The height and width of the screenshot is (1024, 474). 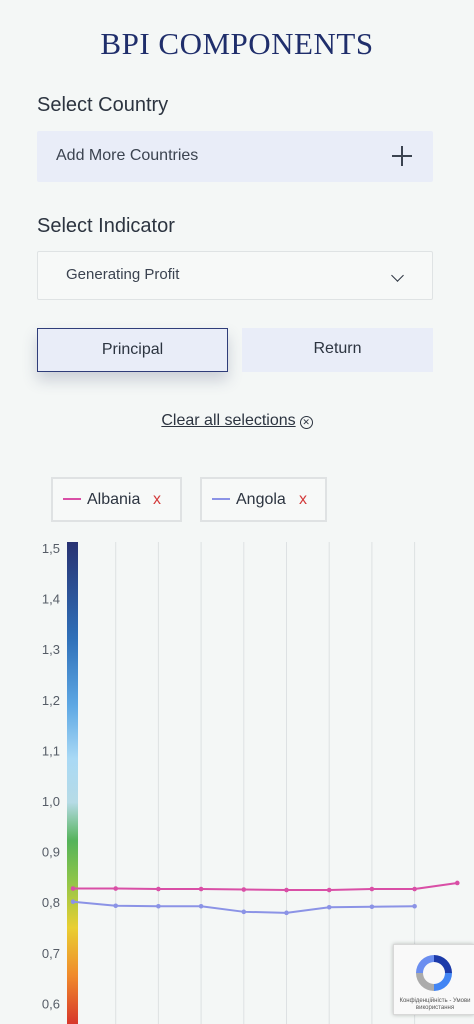 I want to click on color-scale-bar, so click(x=72, y=783).